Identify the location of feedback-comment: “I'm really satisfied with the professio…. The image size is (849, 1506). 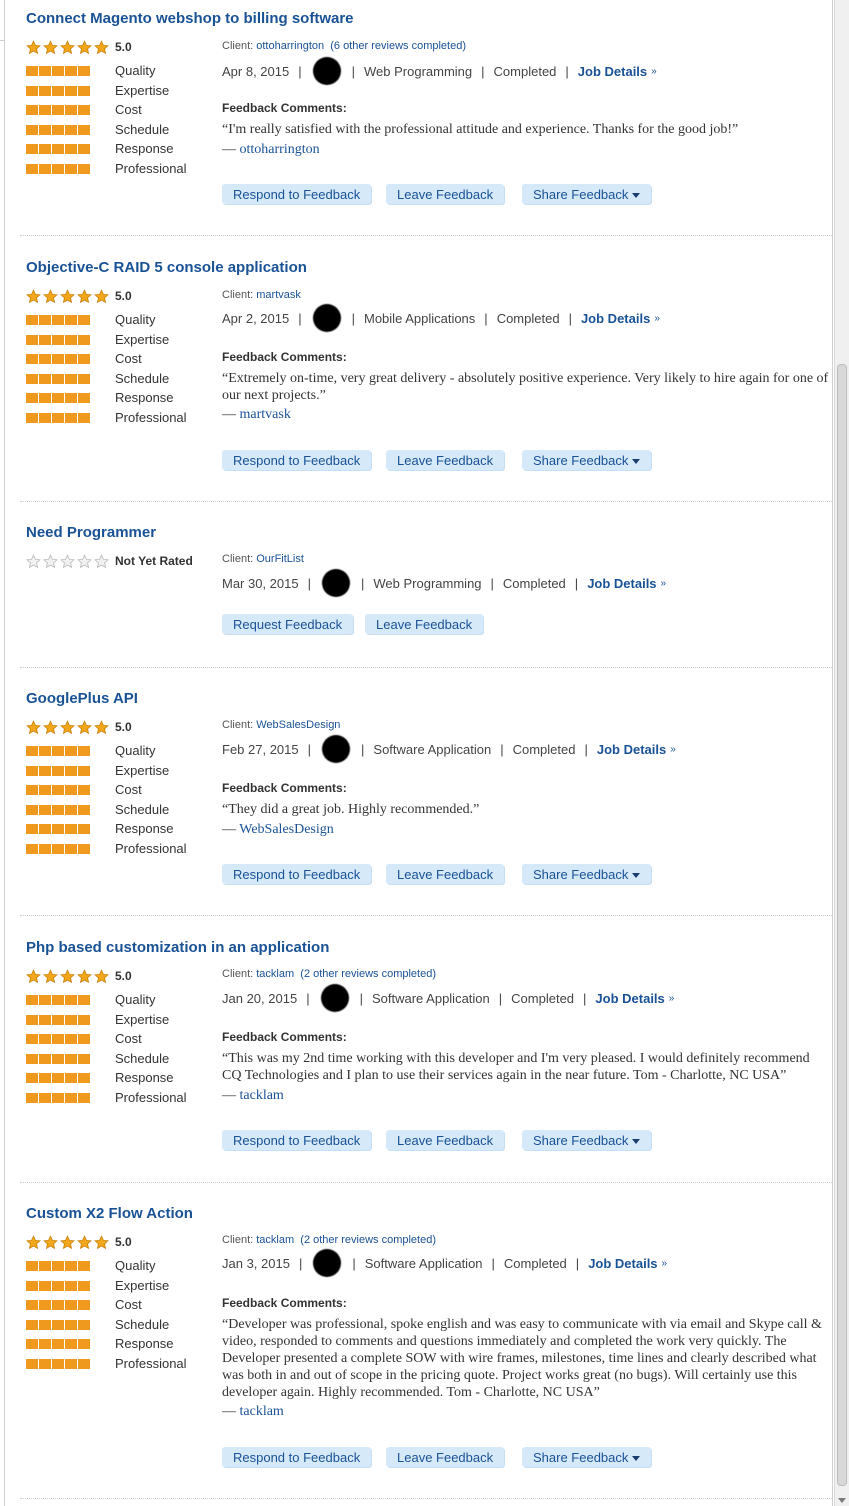
(480, 129).